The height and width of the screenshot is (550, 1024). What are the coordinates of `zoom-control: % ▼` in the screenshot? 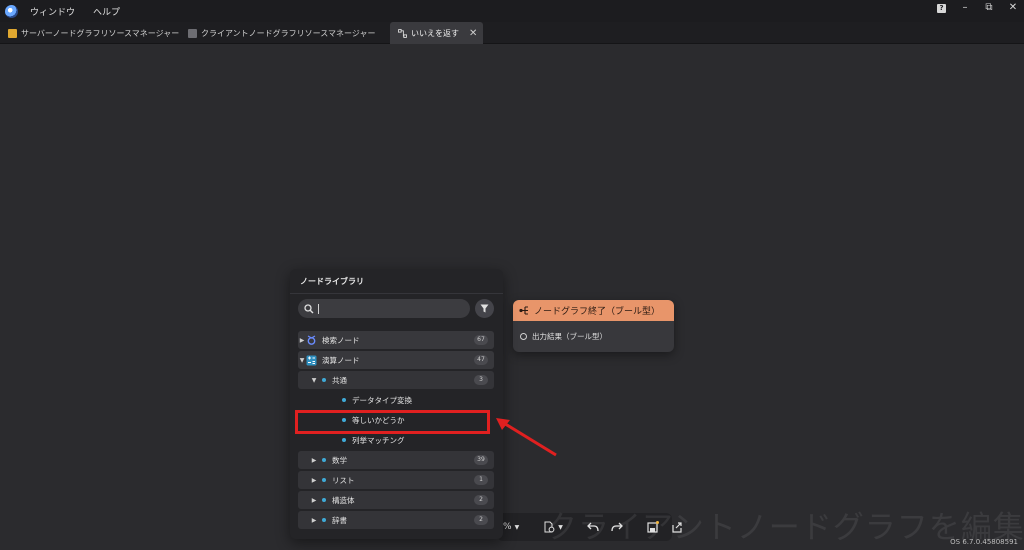 It's located at (511, 527).